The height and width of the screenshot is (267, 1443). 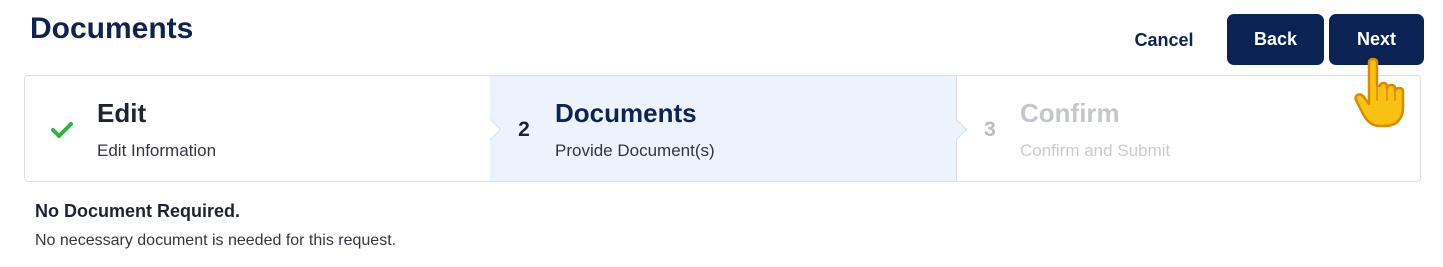 What do you see at coordinates (112, 28) in the screenshot?
I see `page-title: Documents` at bounding box center [112, 28].